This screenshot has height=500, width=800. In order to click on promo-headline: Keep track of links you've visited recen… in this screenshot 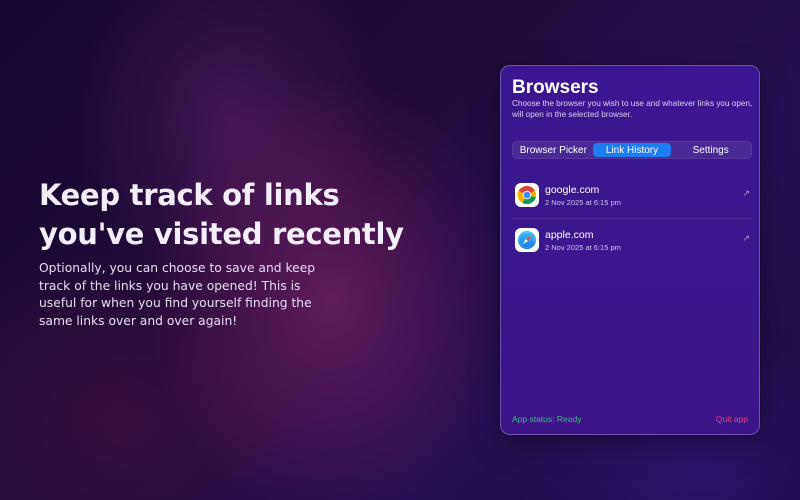, I will do `click(221, 214)`.